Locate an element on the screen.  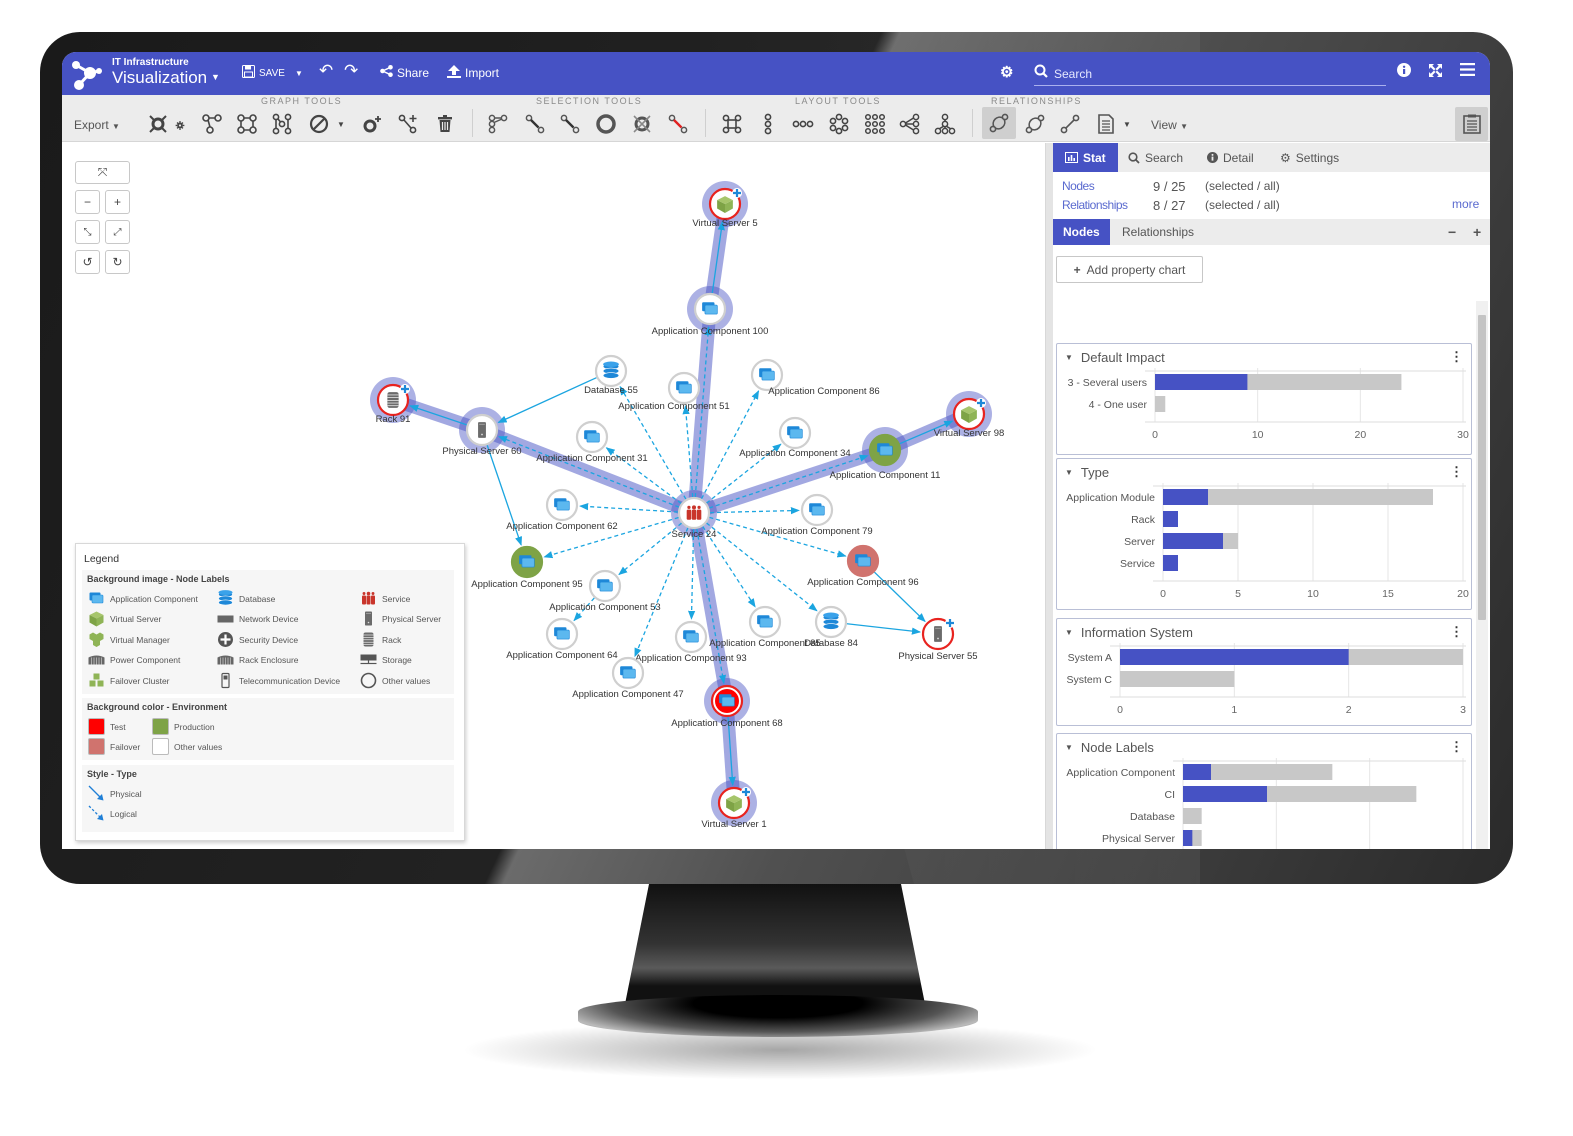
search-input is located at coordinates (1204, 73).